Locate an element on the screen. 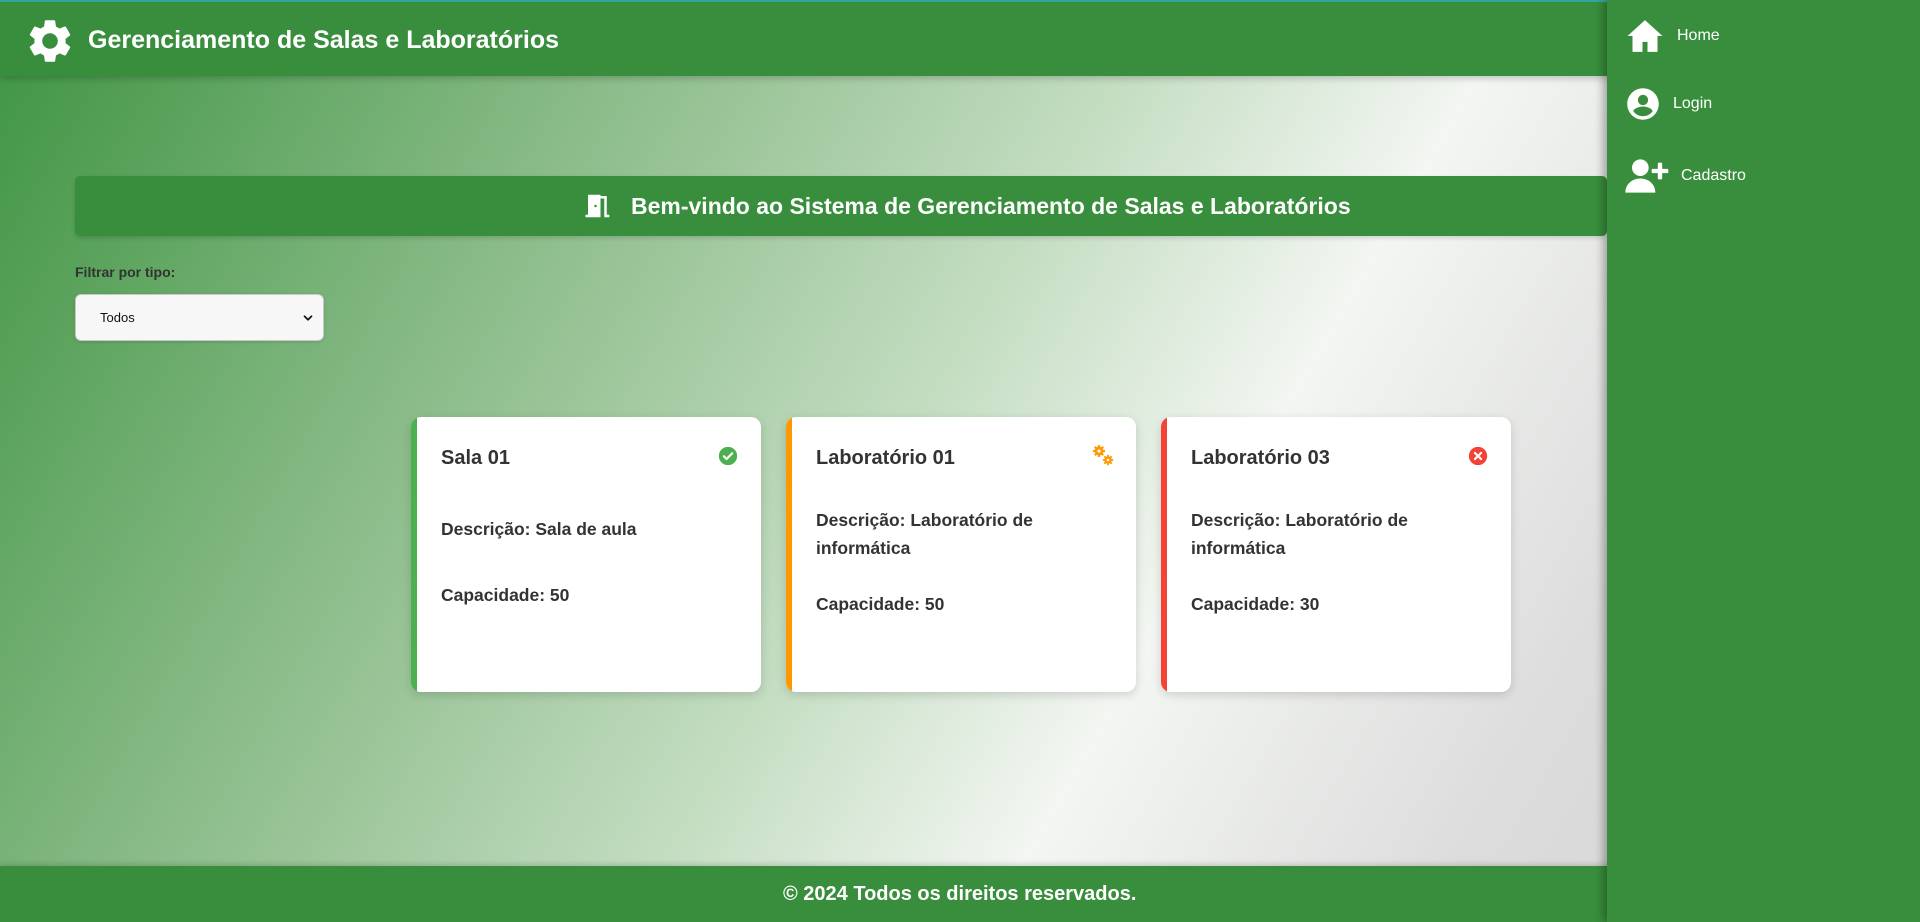 Image resolution: width=1920 pixels, height=922 pixels. card-description: Descrição: Sala de aula is located at coordinates (539, 529).